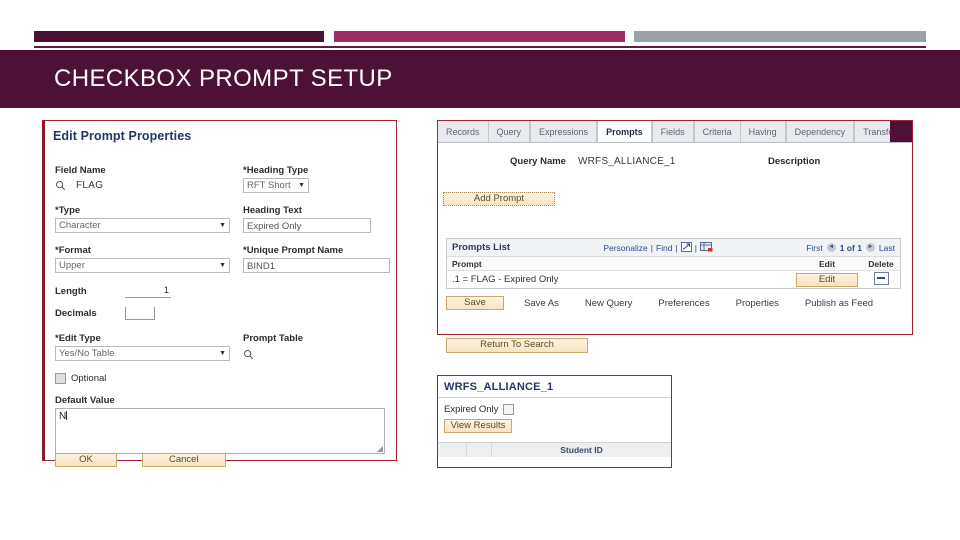  I want to click on decimals-group: Decimals, so click(142, 313).